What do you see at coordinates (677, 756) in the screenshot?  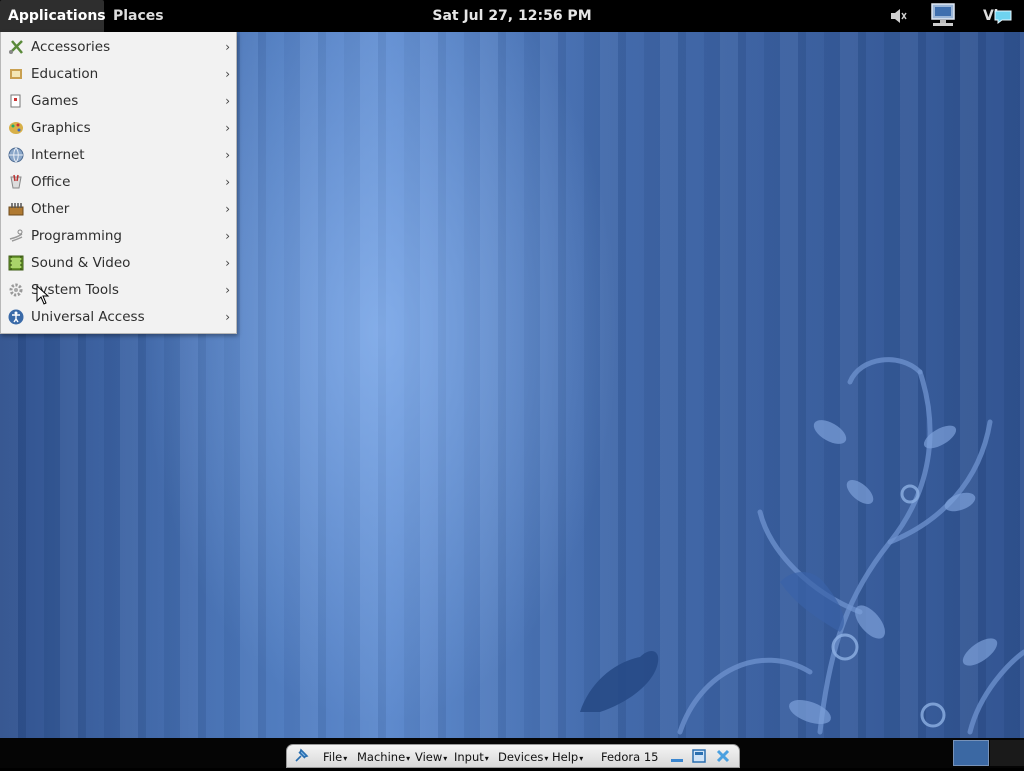 I see `minimize-icon` at bounding box center [677, 756].